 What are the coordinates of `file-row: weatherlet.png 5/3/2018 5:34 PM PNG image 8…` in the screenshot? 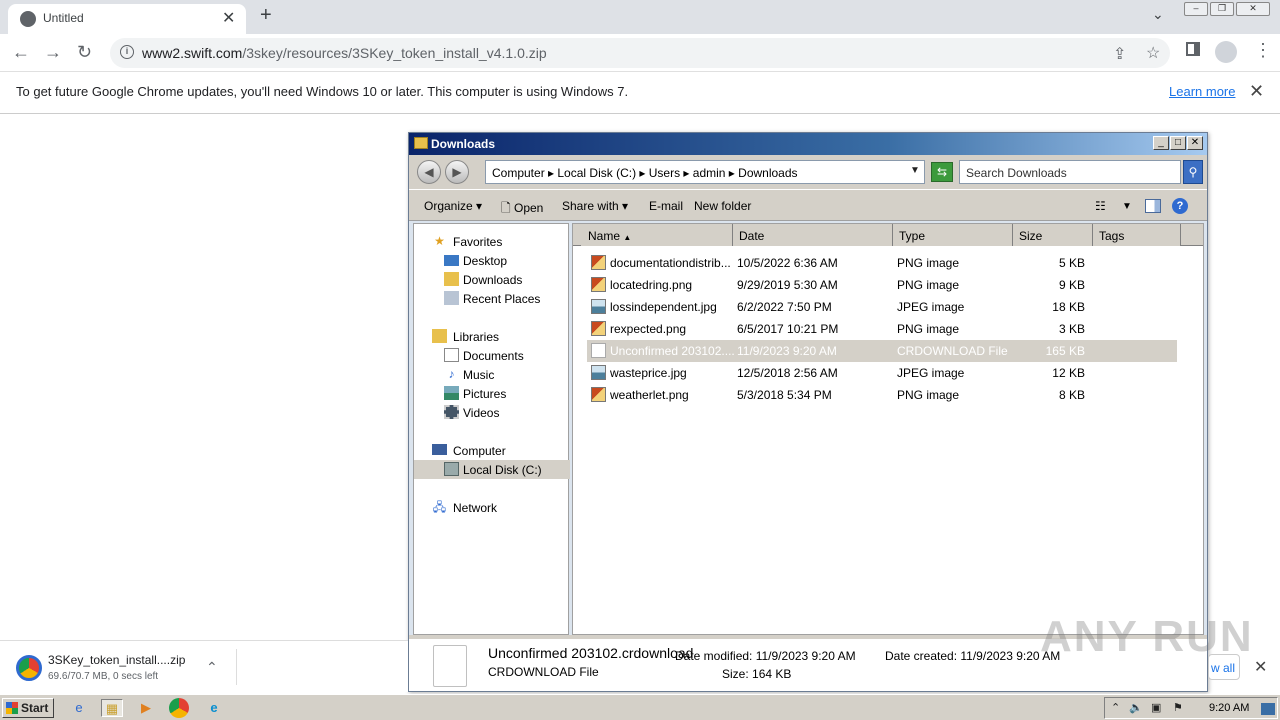 It's located at (882, 395).